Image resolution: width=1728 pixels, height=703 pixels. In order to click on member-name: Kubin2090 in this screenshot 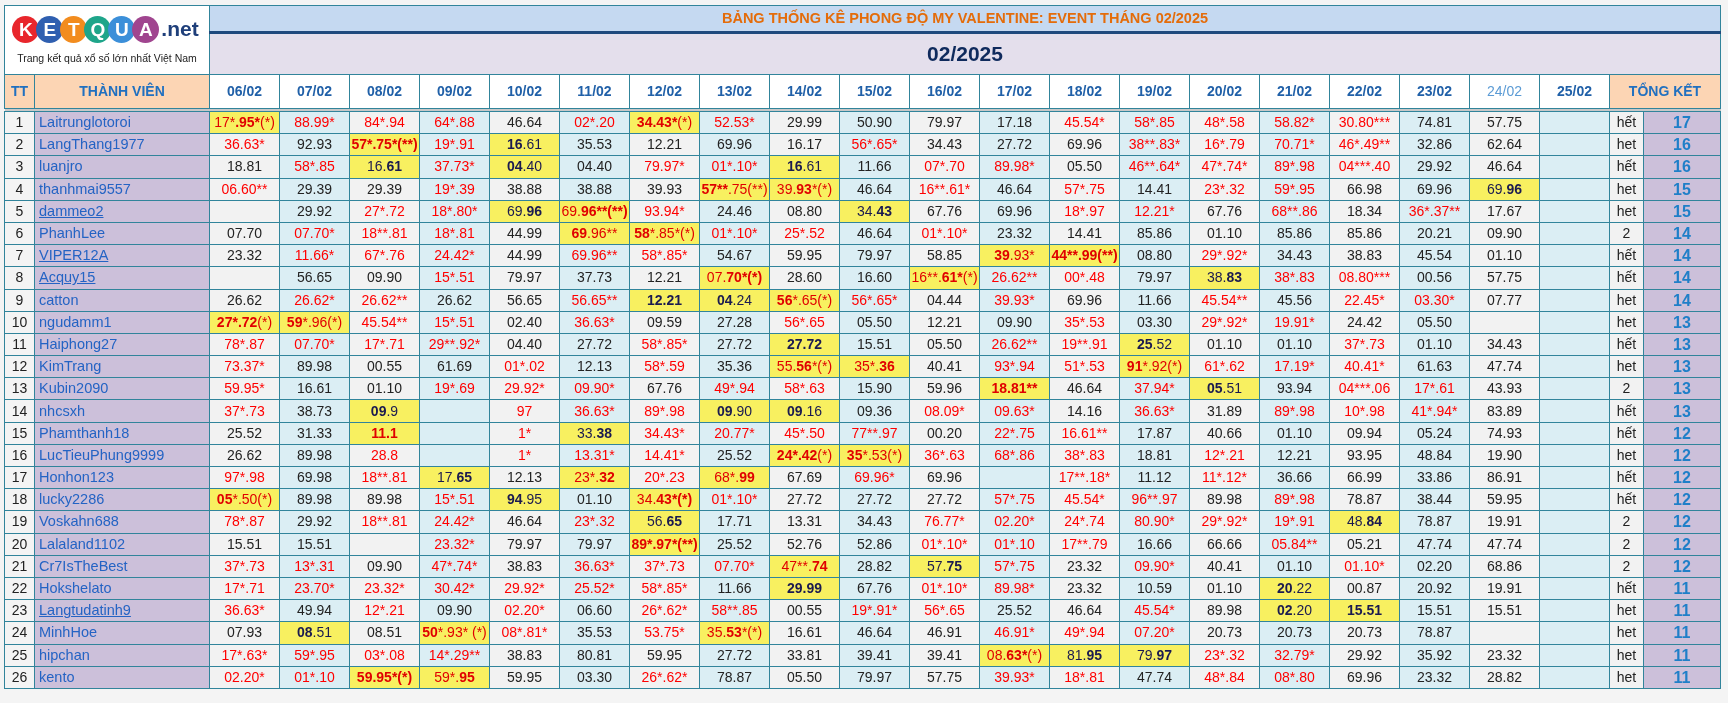, I will do `click(122, 388)`.